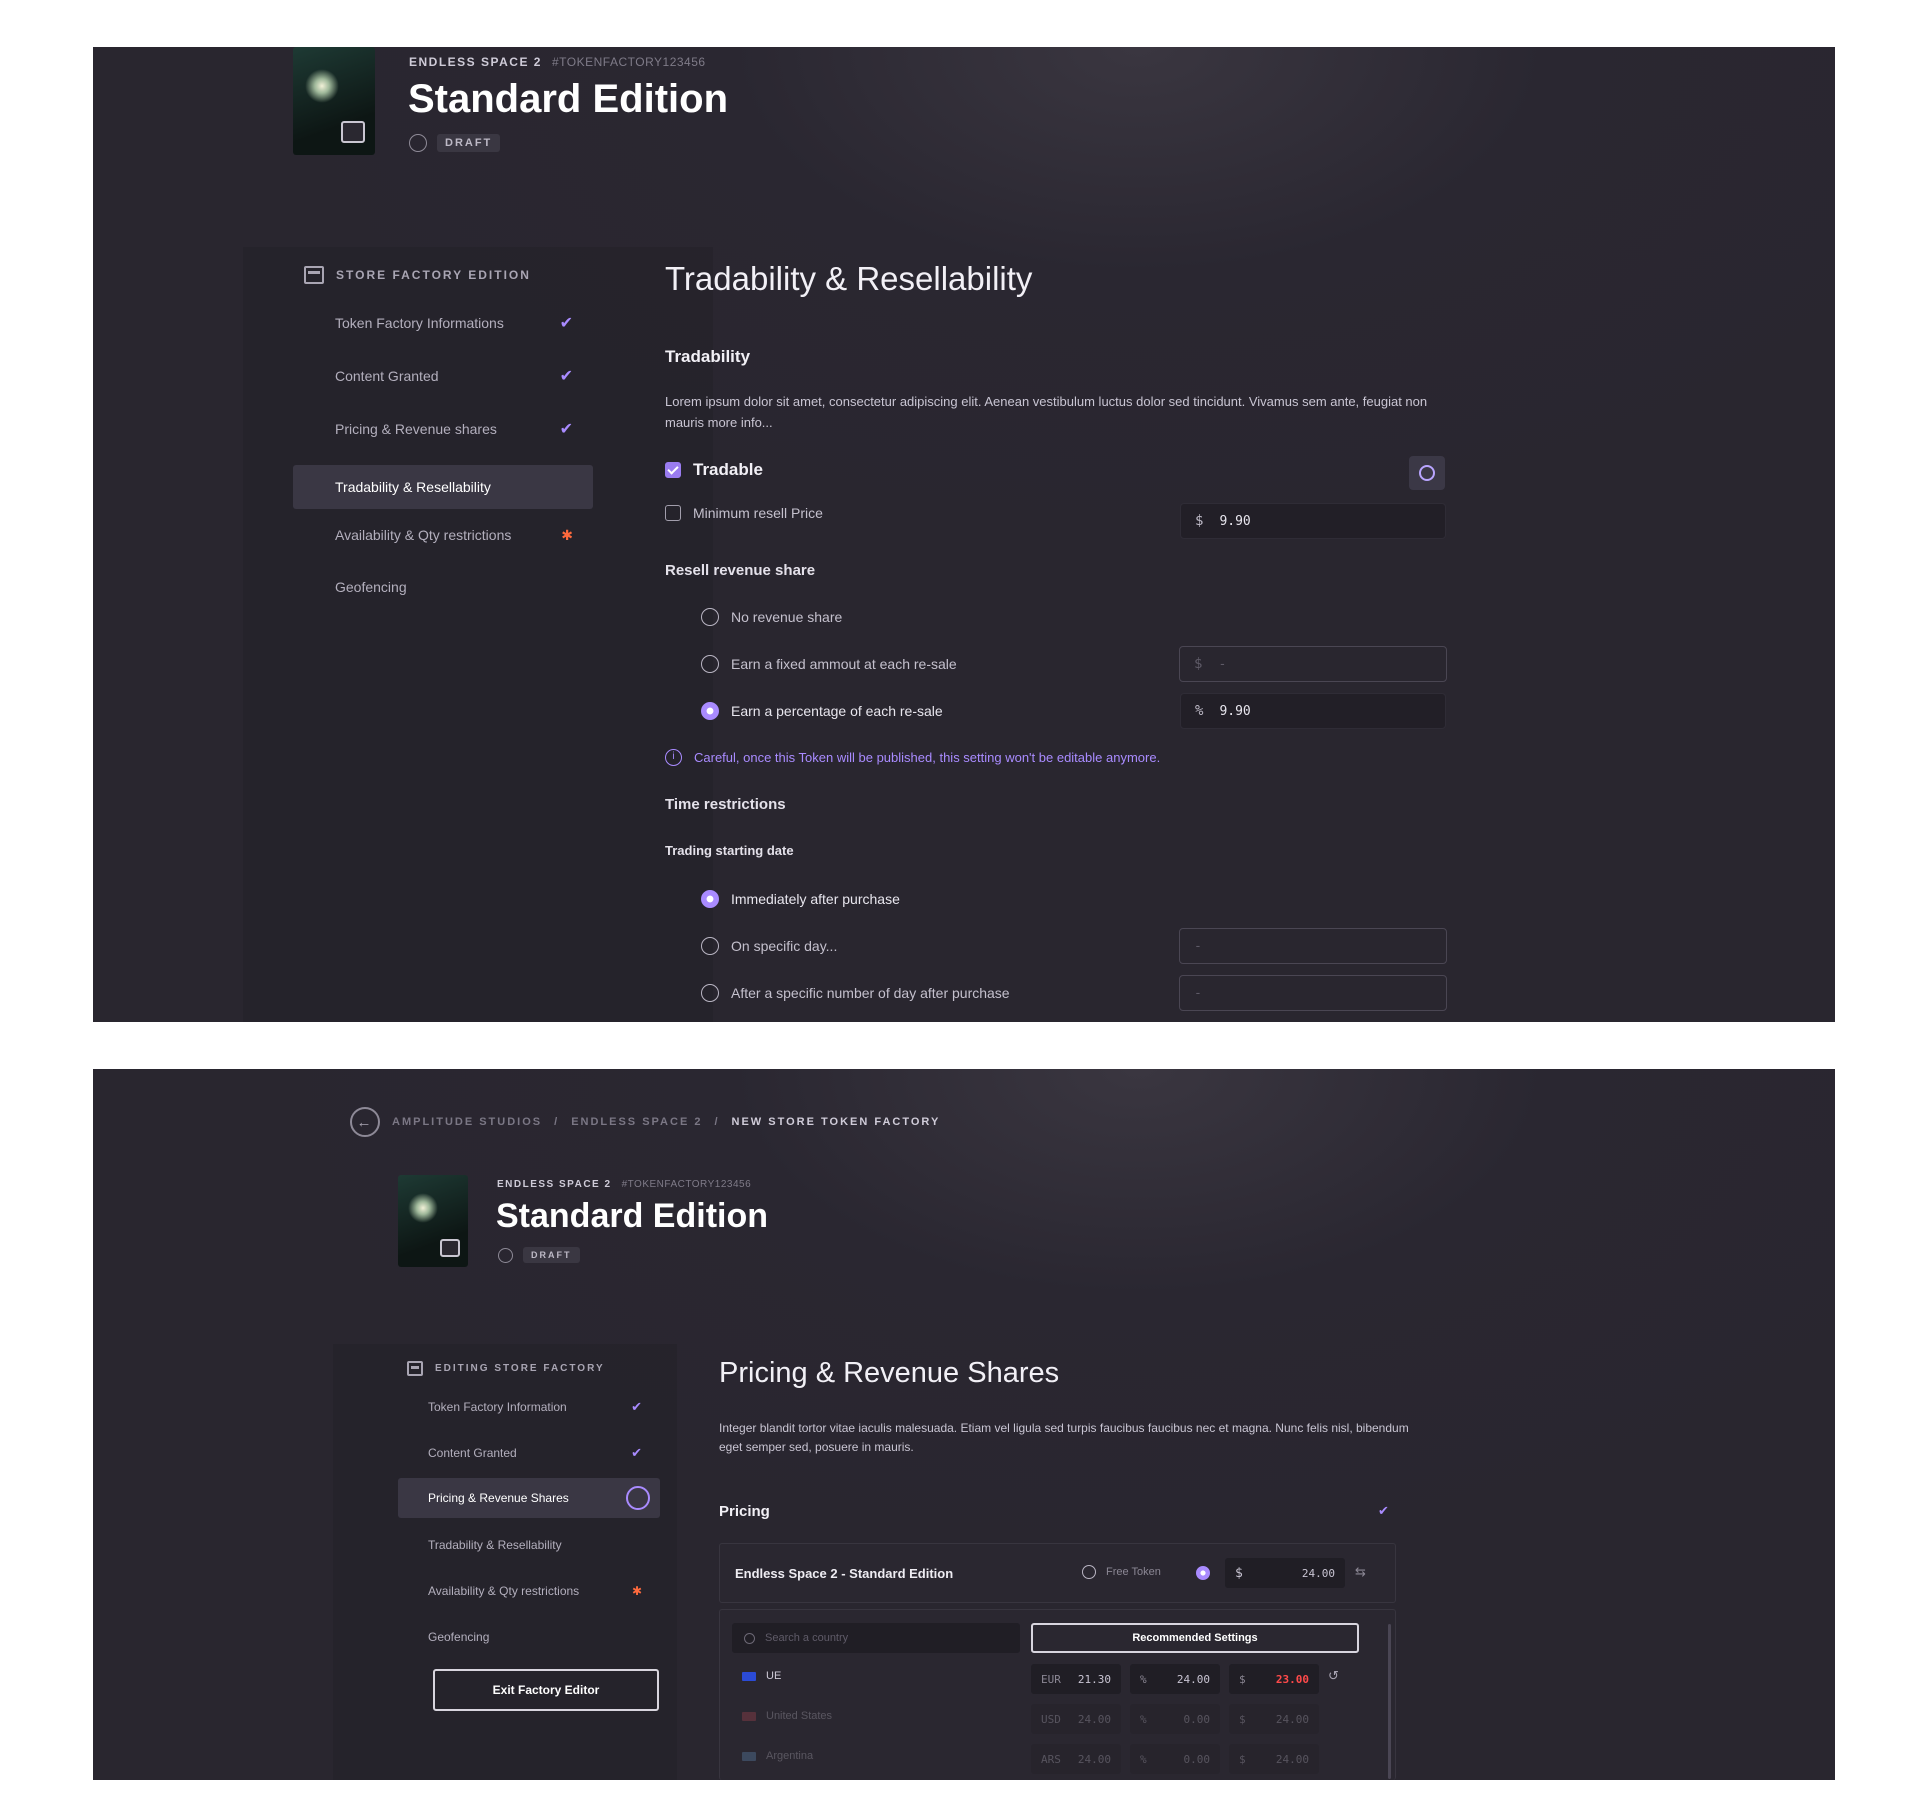  What do you see at coordinates (815, 899) in the screenshot?
I see `option-label: Immediately after purchase` at bounding box center [815, 899].